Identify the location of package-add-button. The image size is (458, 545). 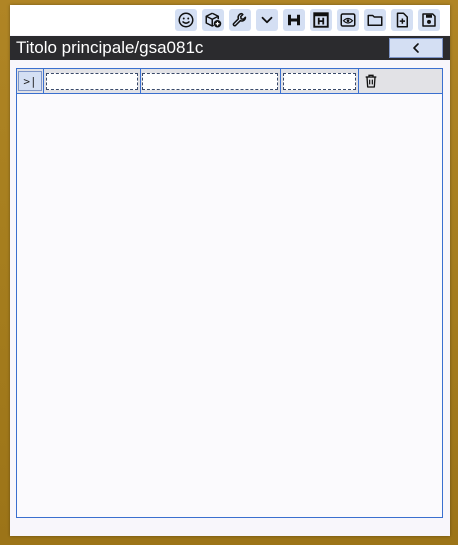
(213, 20).